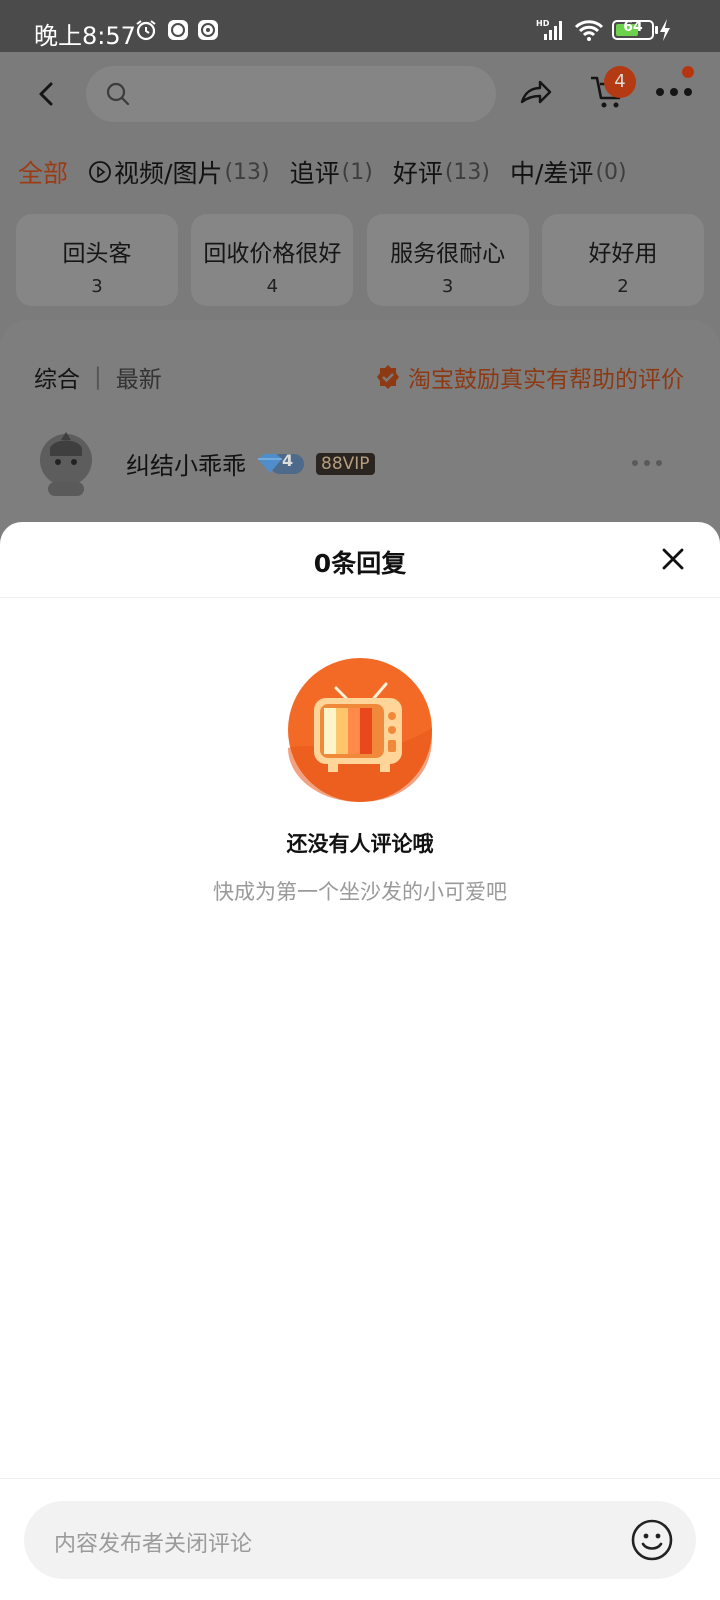 This screenshot has width=720, height=1600. Describe the element at coordinates (673, 559) in the screenshot. I see `close-icon` at that location.